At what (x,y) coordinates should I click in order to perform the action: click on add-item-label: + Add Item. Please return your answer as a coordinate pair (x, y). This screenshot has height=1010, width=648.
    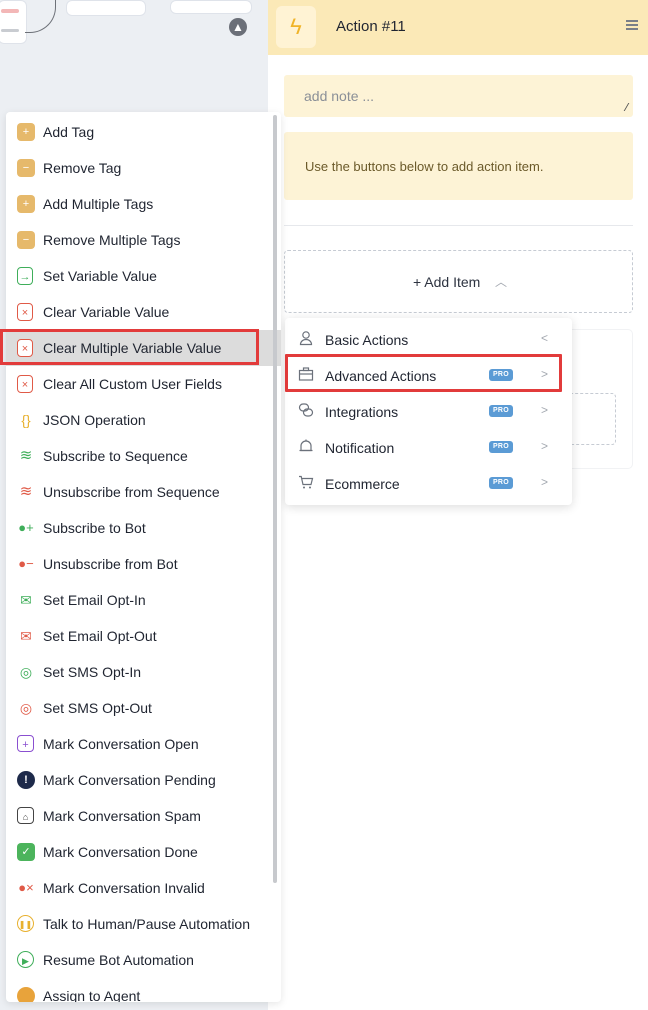
    Looking at the image, I should click on (447, 282).